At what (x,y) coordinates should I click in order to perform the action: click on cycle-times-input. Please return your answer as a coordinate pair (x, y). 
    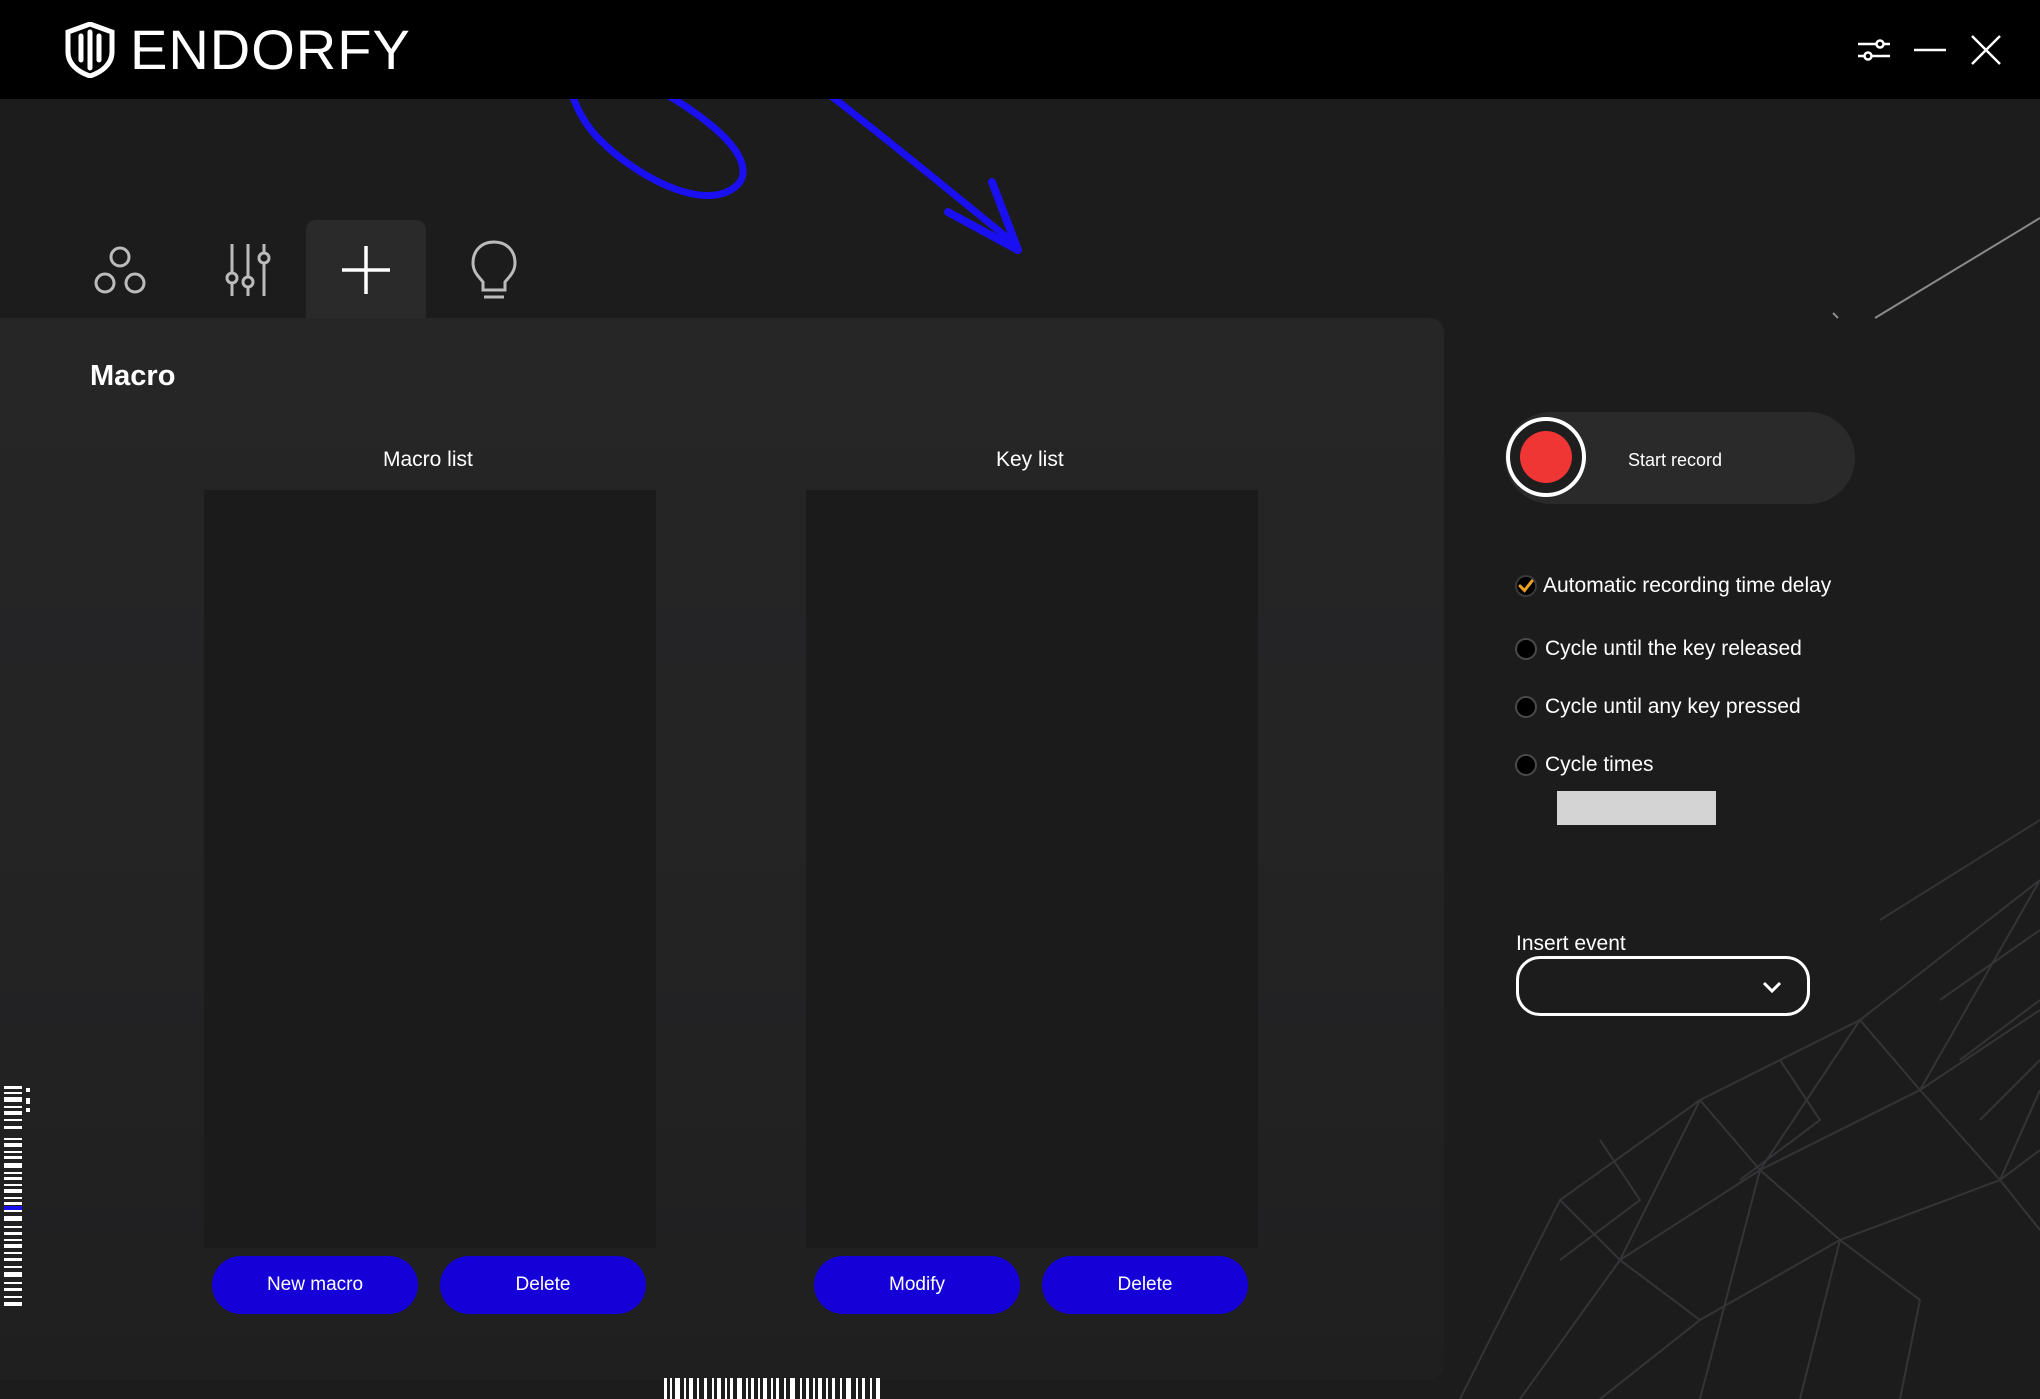
    Looking at the image, I should click on (1636, 808).